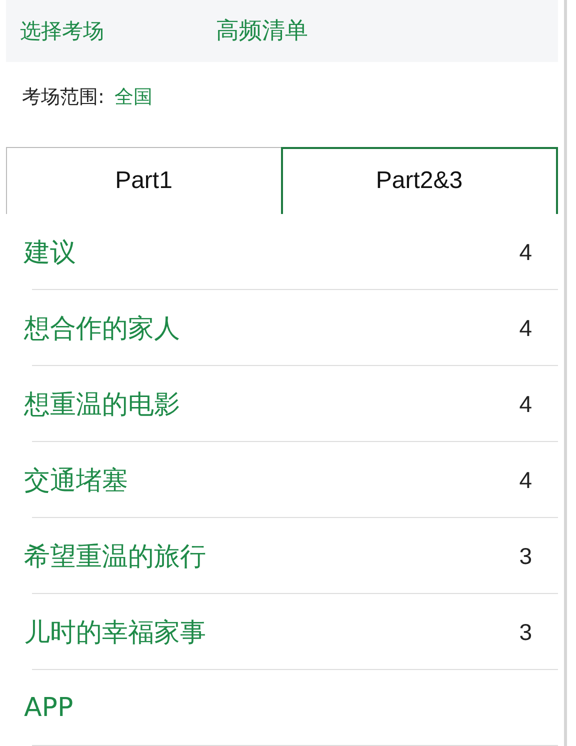 Image resolution: width=576 pixels, height=746 pixels. What do you see at coordinates (143, 180) in the screenshot?
I see `tab: Part1` at bounding box center [143, 180].